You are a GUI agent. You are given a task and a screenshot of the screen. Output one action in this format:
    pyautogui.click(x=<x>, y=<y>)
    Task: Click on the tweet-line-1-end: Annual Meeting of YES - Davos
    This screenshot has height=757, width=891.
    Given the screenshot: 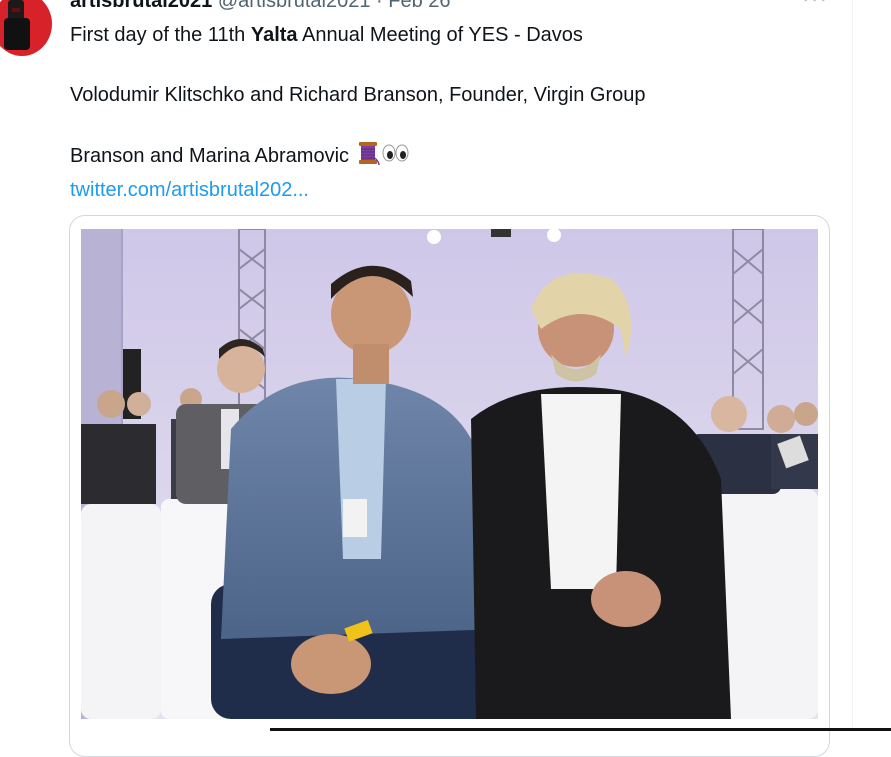 What is the action you would take?
    pyautogui.click(x=440, y=35)
    